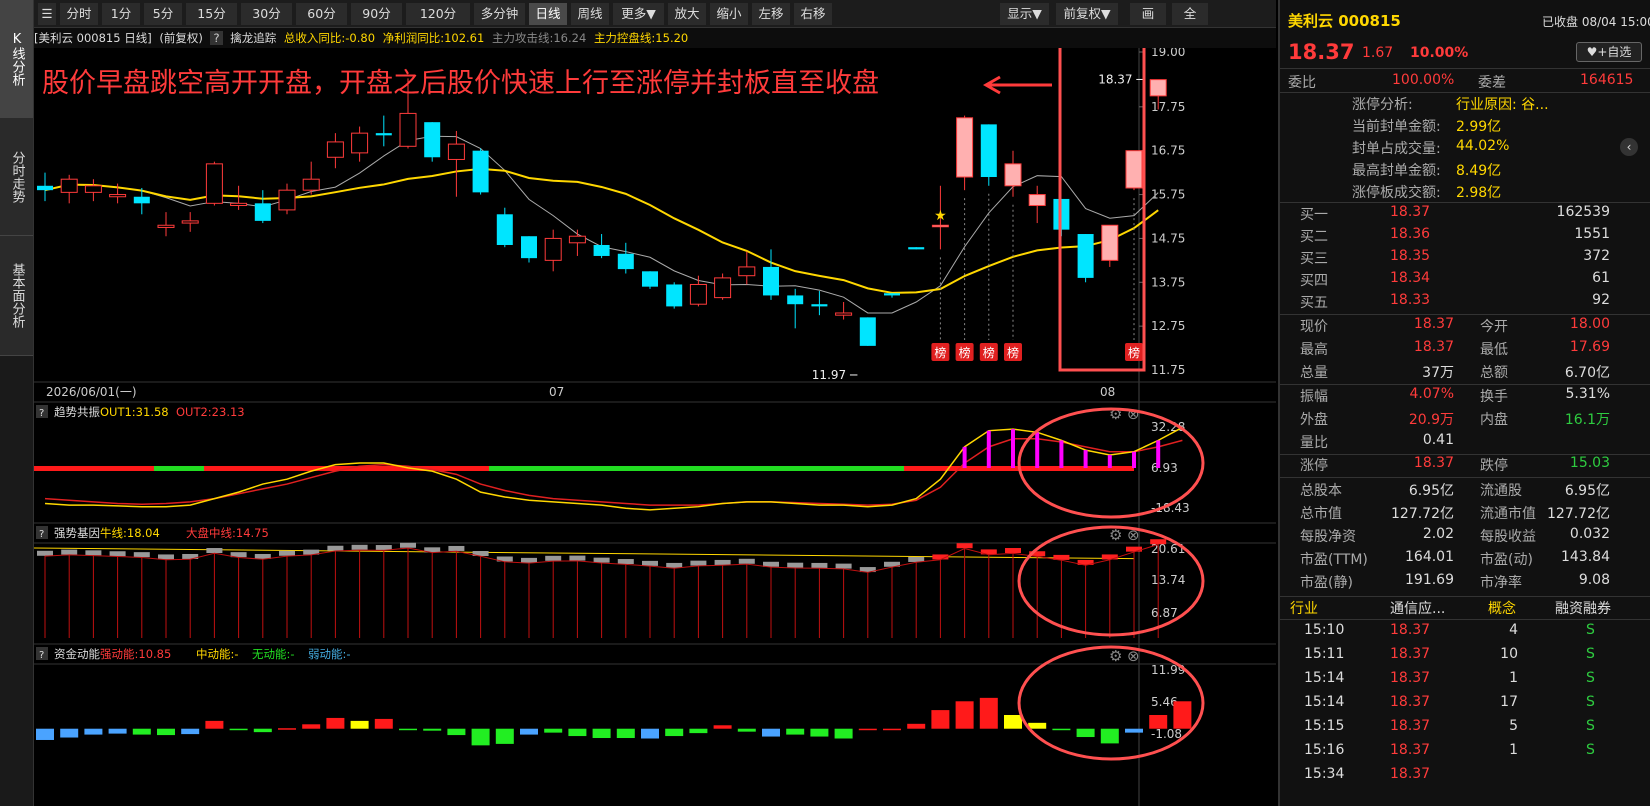  Describe the element at coordinates (1587, 491) in the screenshot. I see `fund-value: 6.95亿` at that location.